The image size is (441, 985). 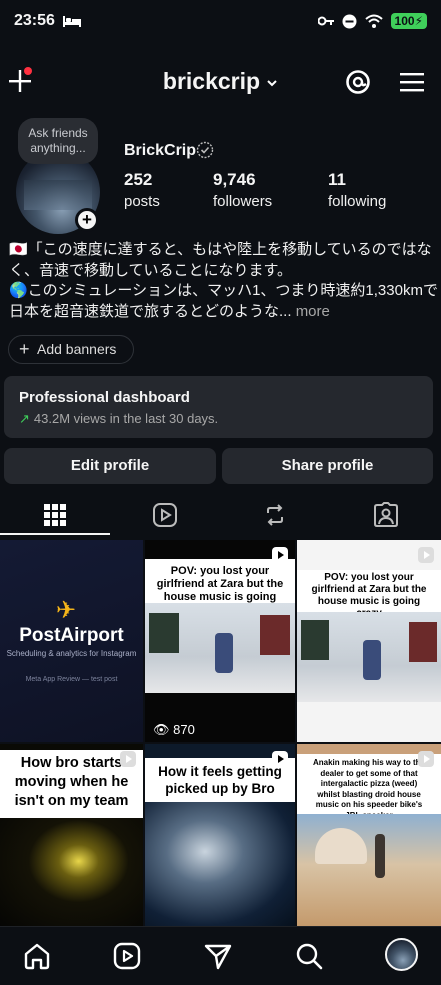 I want to click on threads-icon, so click(x=358, y=82).